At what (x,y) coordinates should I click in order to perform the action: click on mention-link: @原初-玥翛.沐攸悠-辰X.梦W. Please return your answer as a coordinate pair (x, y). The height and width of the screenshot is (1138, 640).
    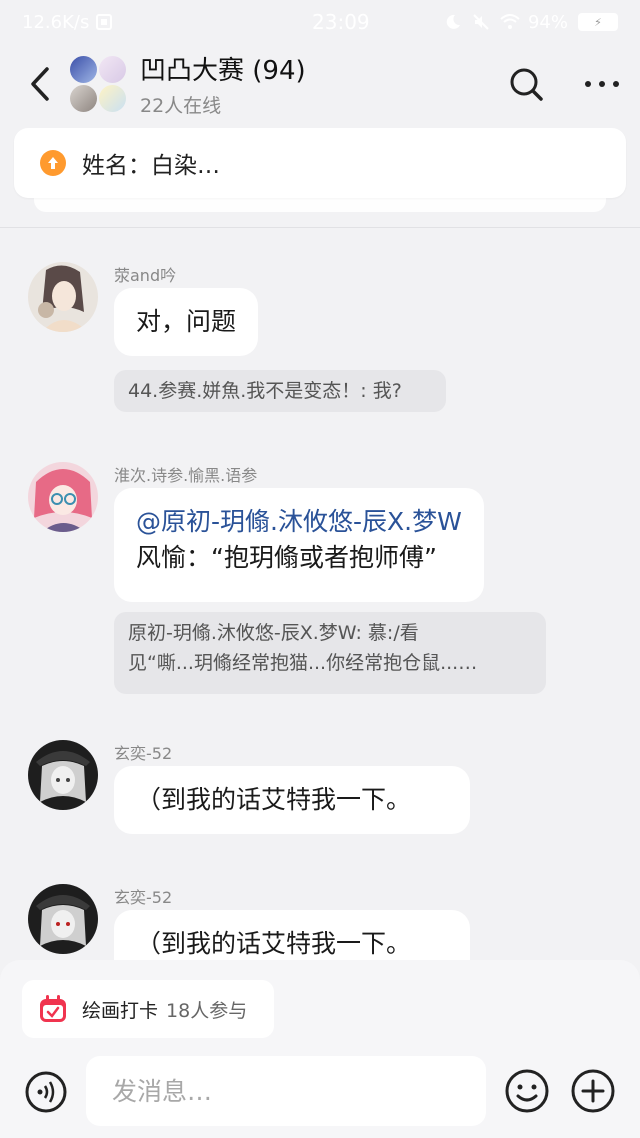
    Looking at the image, I should click on (299, 522).